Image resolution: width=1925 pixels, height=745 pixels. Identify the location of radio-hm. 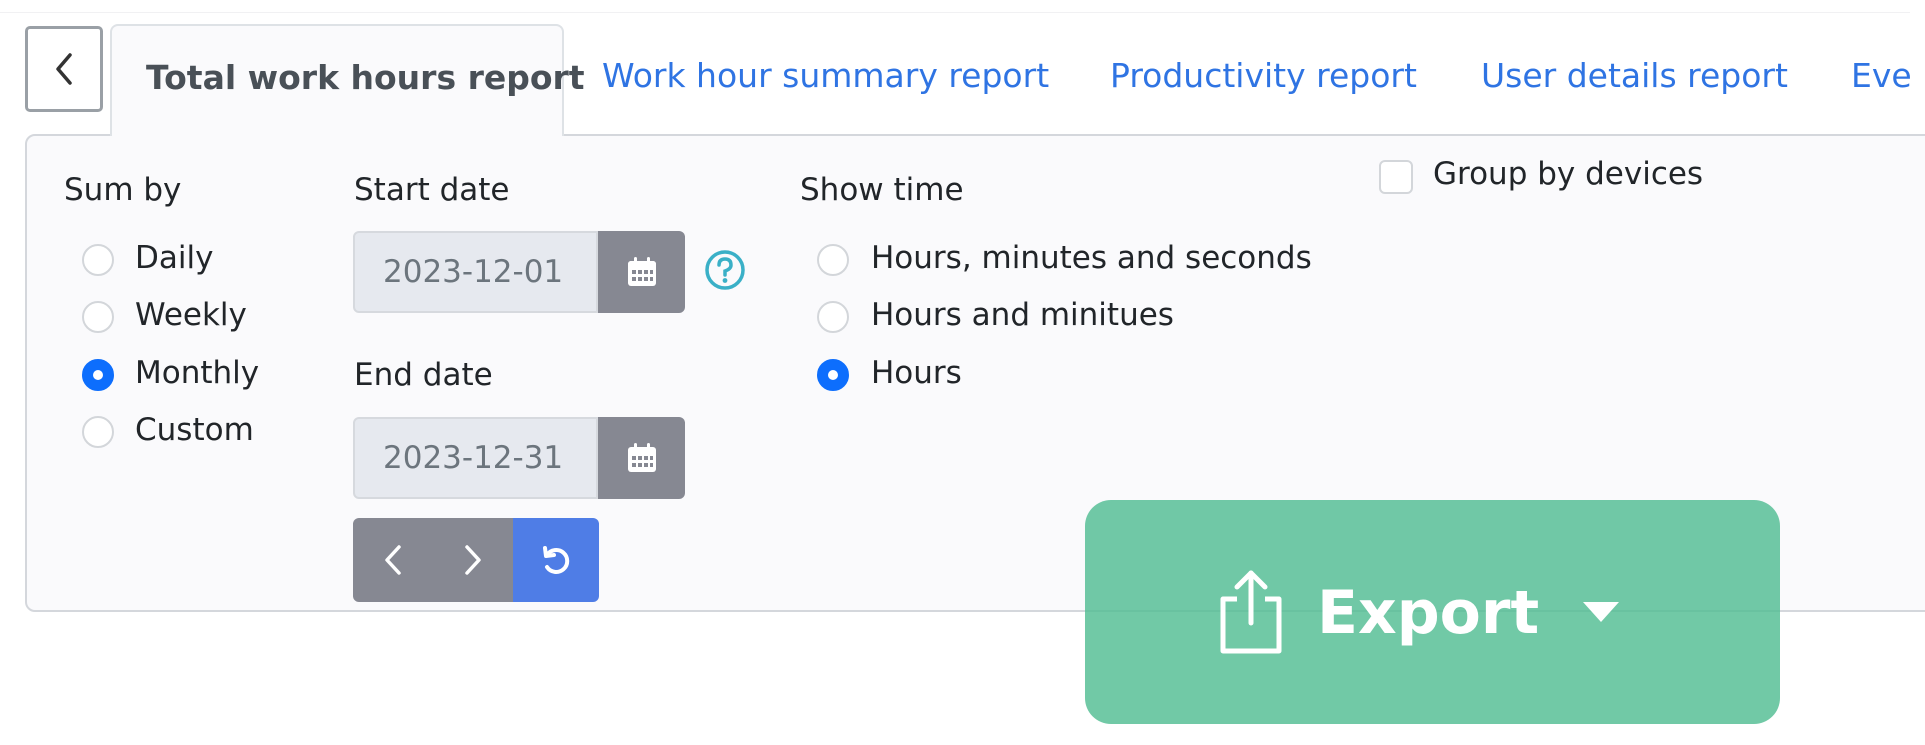
(833, 317).